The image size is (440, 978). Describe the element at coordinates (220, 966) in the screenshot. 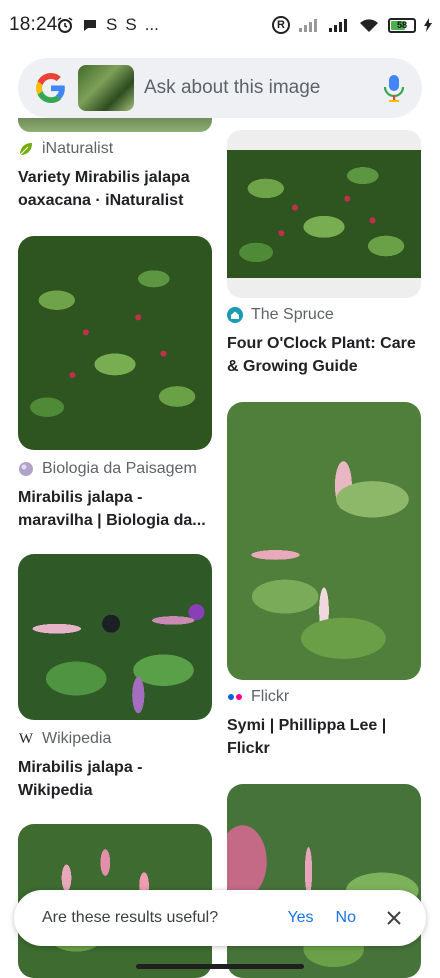

I see `home-indicator` at that location.